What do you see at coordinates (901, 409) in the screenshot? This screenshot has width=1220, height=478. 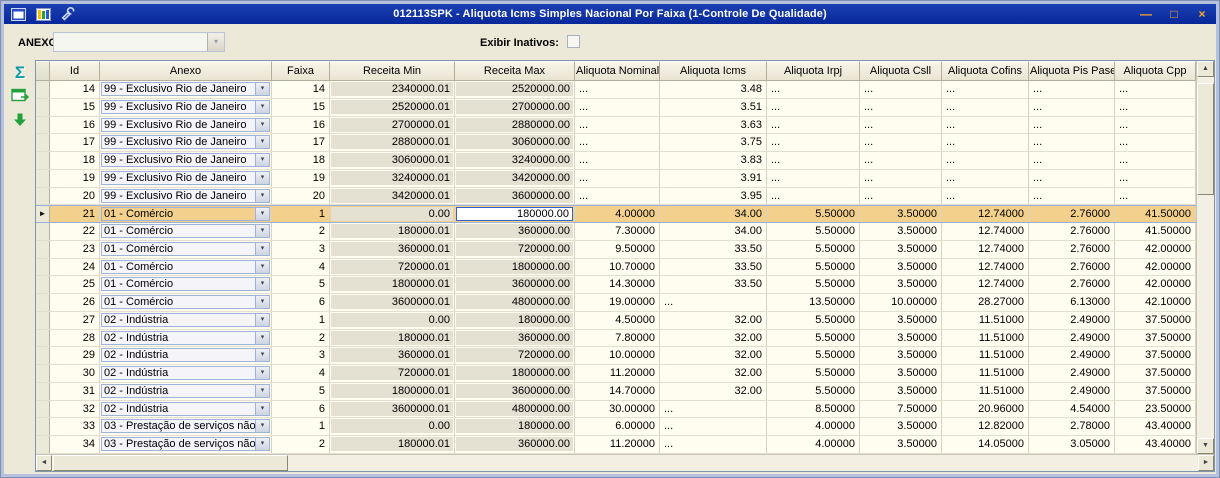 I see `cell-aliquota-csll: 7.50000` at bounding box center [901, 409].